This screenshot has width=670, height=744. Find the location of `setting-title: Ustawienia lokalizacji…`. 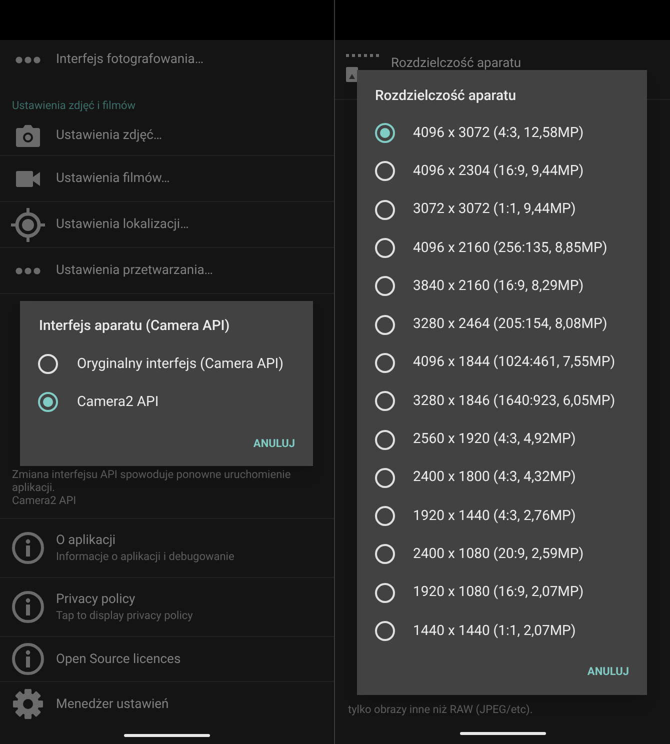

setting-title: Ustawienia lokalizacji… is located at coordinates (122, 224).